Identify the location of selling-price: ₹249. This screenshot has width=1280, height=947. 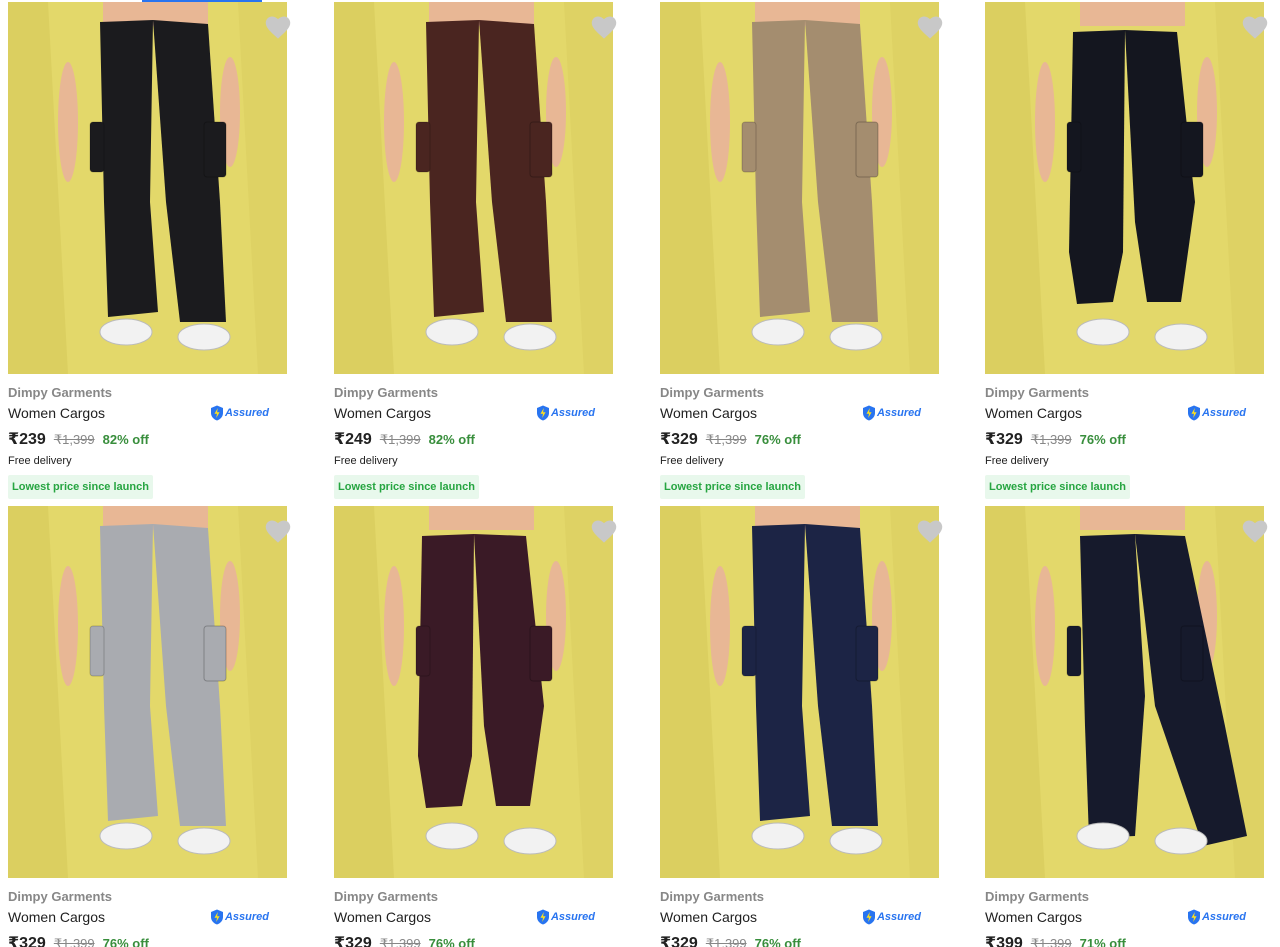
(353, 439).